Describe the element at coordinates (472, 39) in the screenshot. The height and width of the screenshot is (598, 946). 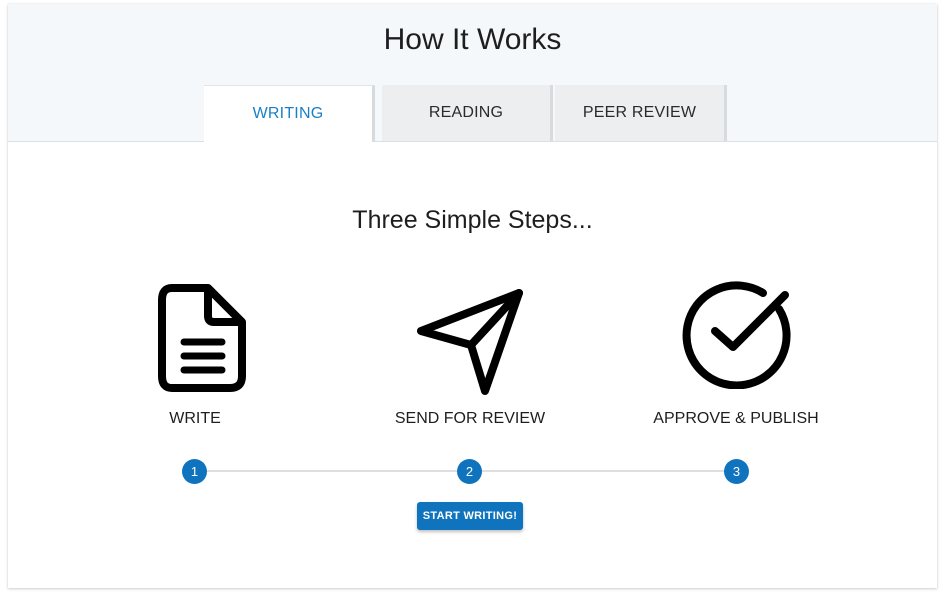
I see `page-title: How It Works` at that location.